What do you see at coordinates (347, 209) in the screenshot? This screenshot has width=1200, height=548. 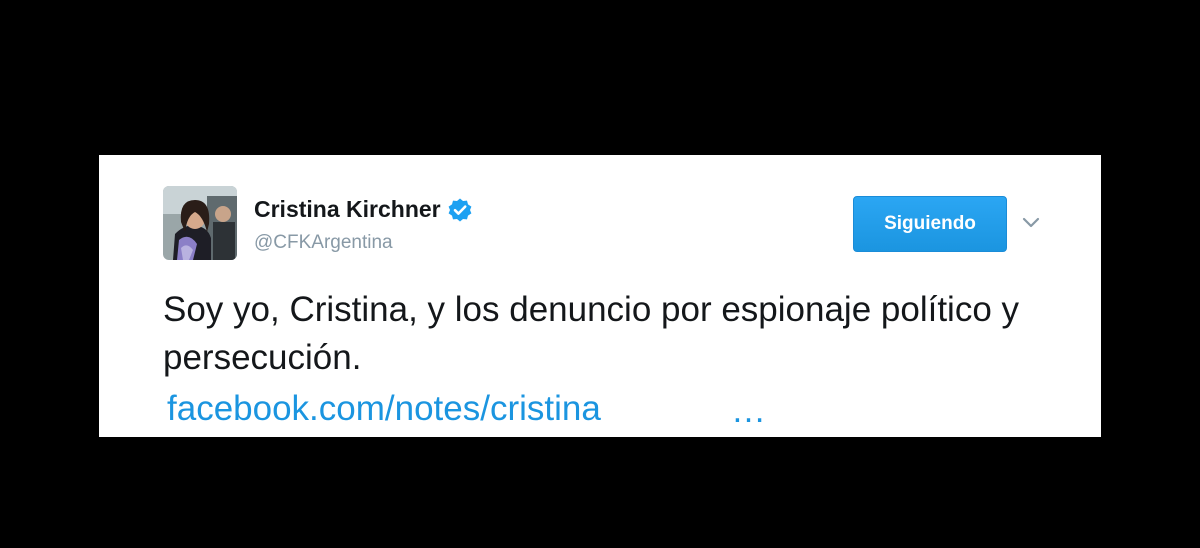 I see `author-display-name: Cristina Kirchner` at bounding box center [347, 209].